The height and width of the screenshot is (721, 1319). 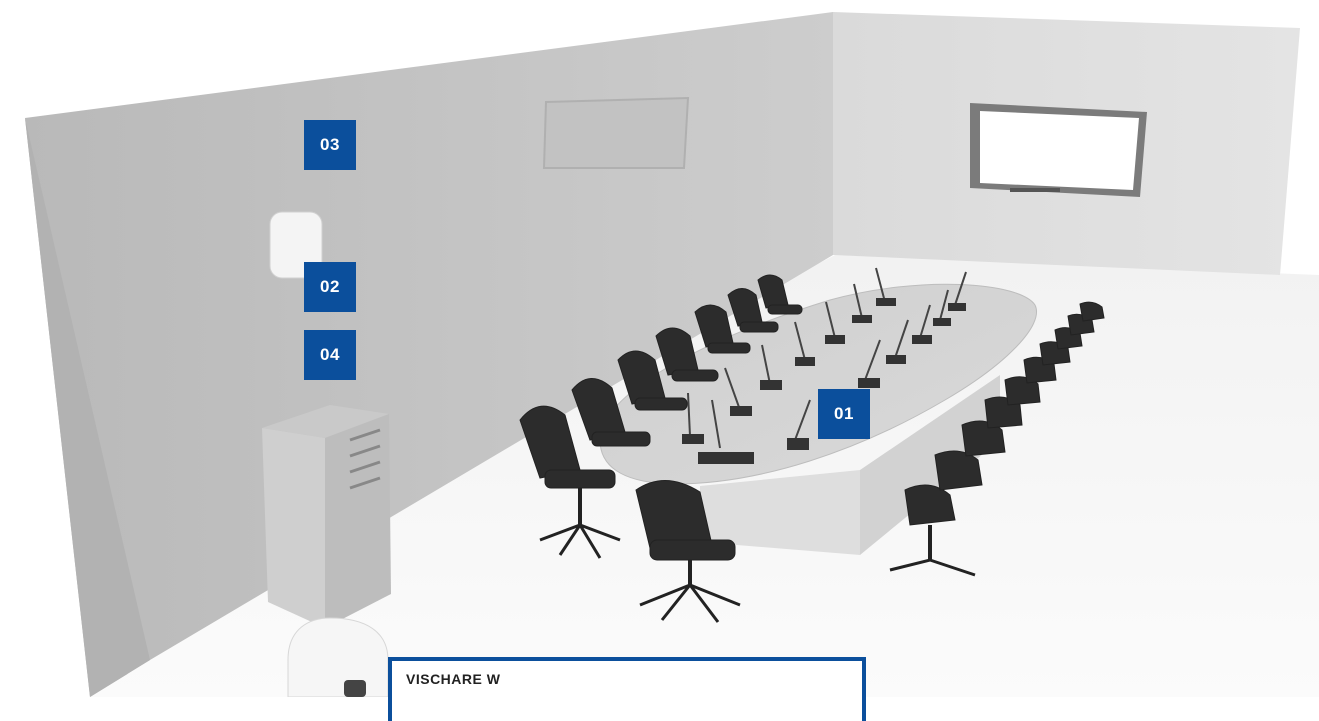 What do you see at coordinates (1058, 150) in the screenshot?
I see `wall-display` at bounding box center [1058, 150].